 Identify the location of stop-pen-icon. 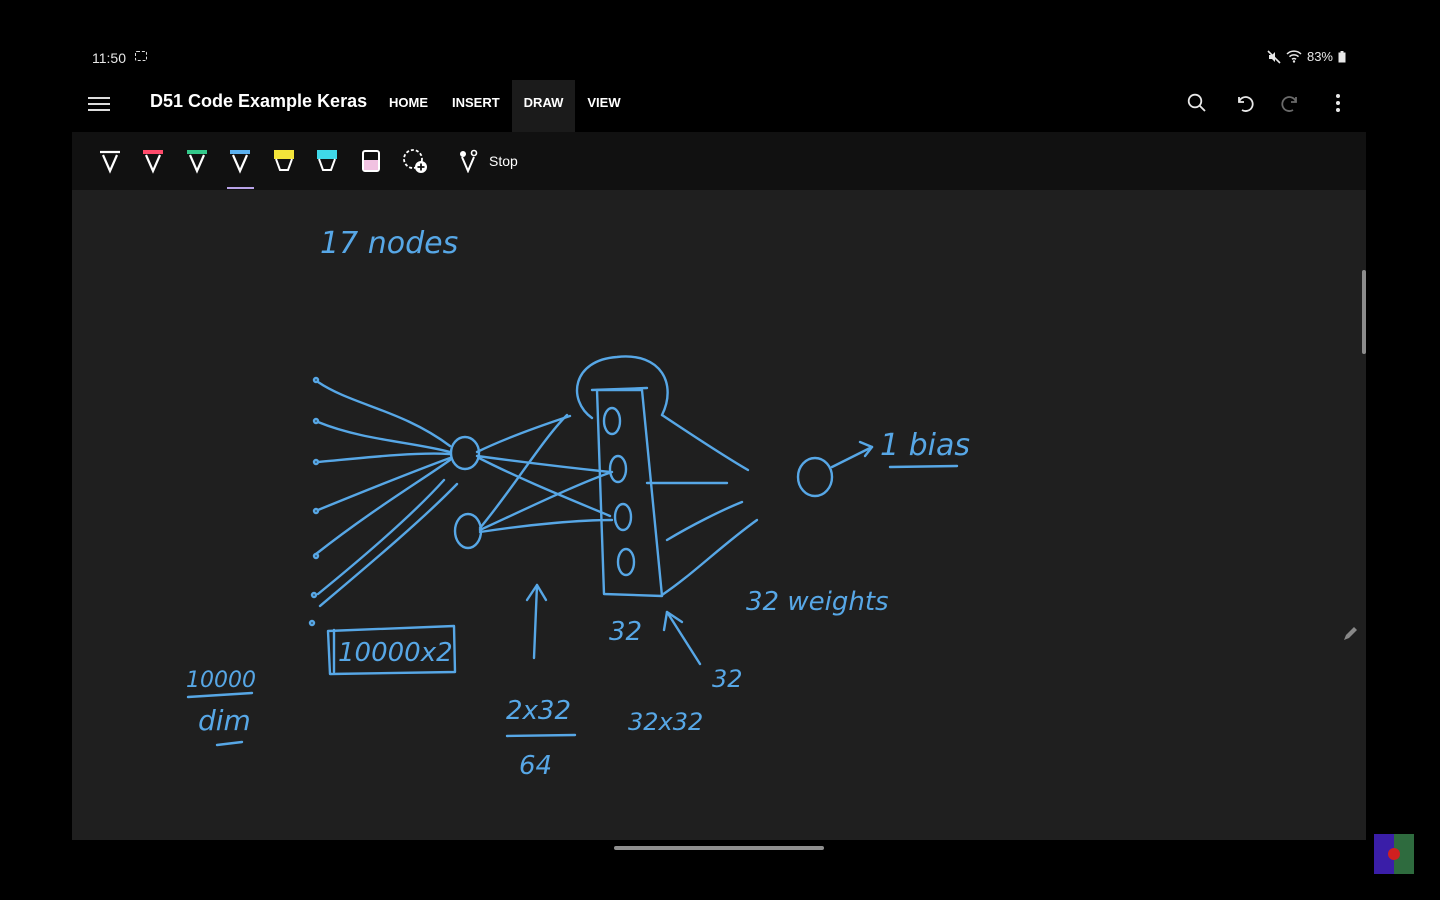
(469, 161).